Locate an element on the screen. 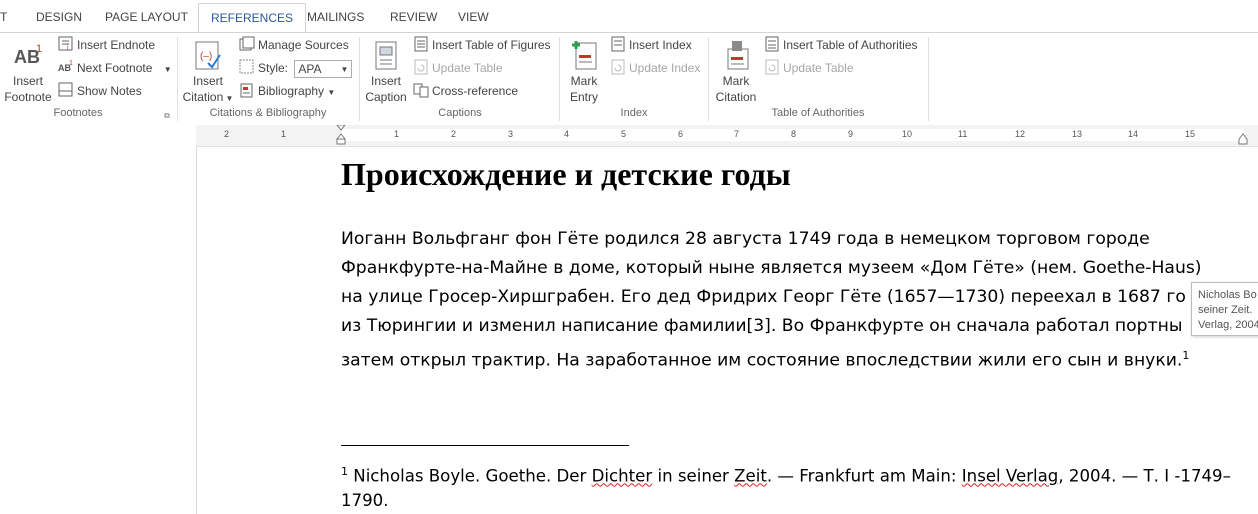 Image resolution: width=1258 pixels, height=514 pixels. svg-text: i is located at coordinates (68, 48).